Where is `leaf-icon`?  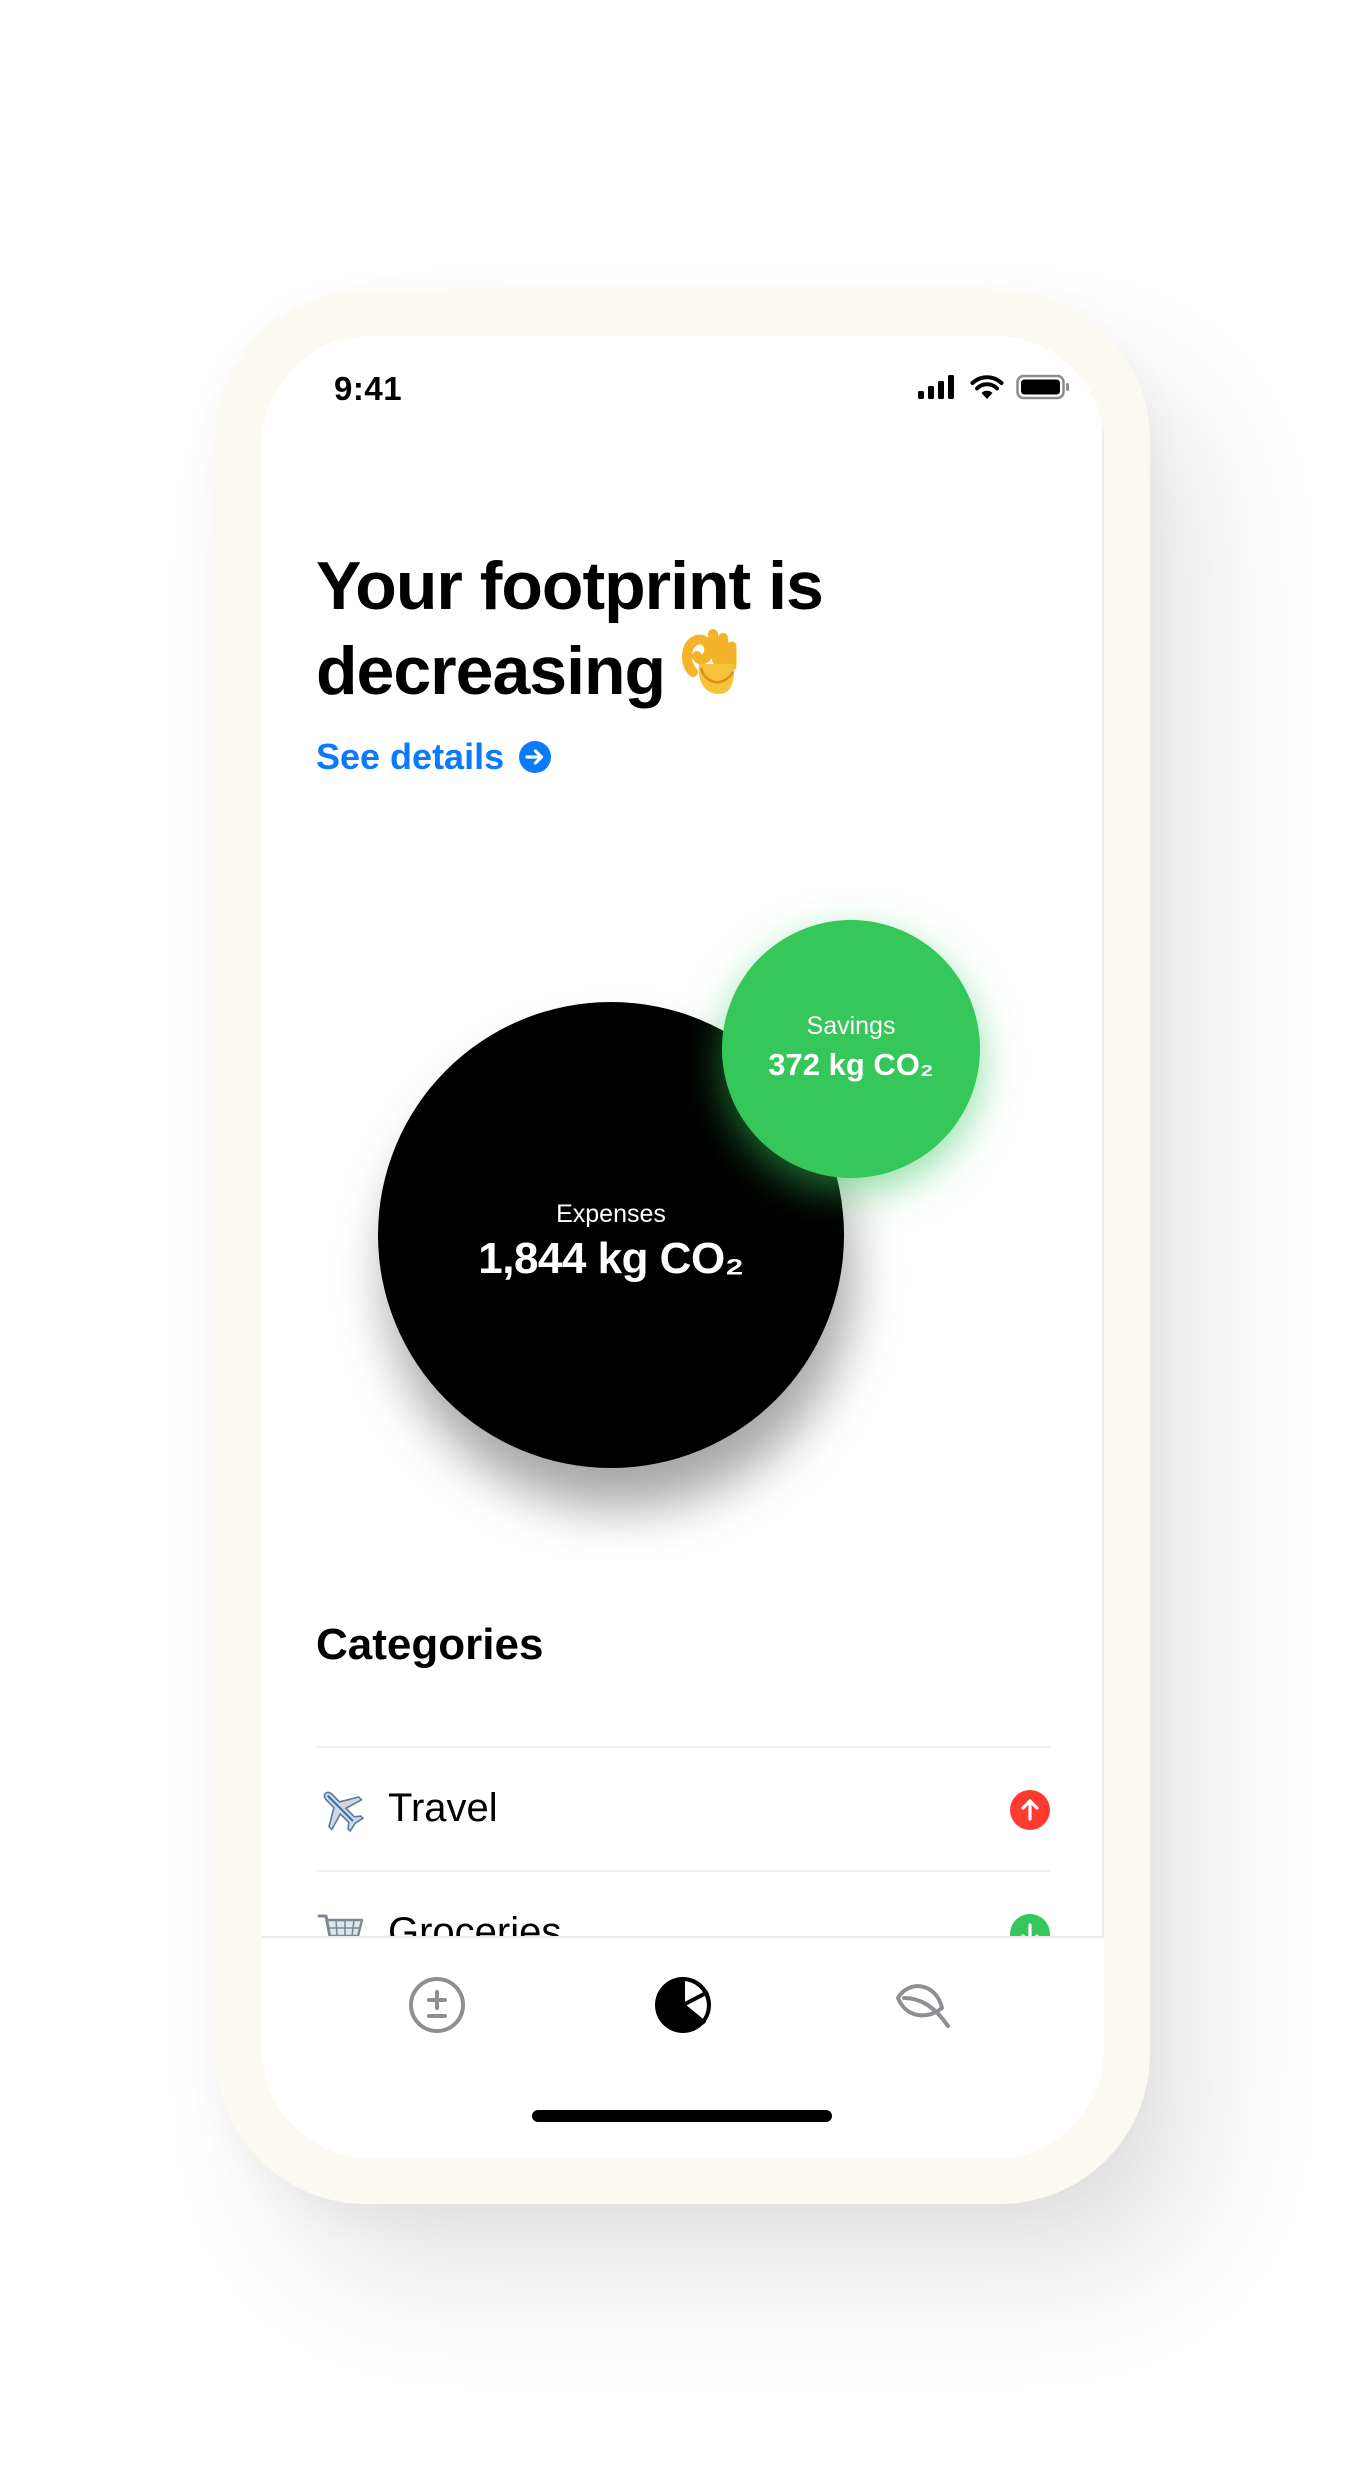 leaf-icon is located at coordinates (923, 2006).